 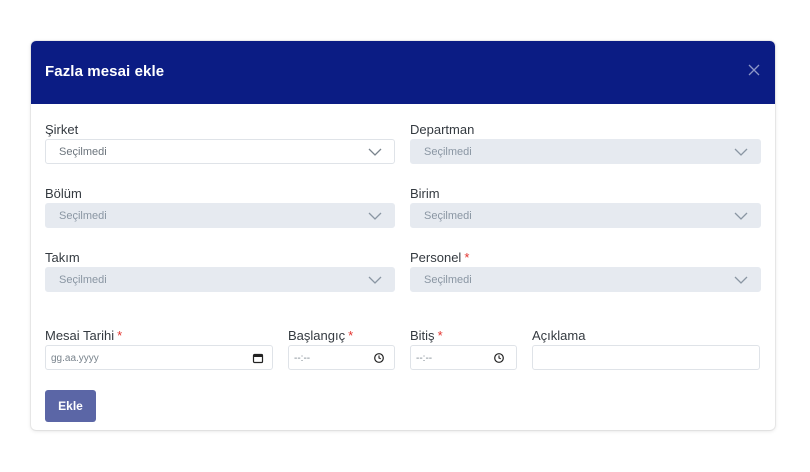 I want to click on overtime-date-label-text: Mesai Tarihi, so click(x=80, y=335).